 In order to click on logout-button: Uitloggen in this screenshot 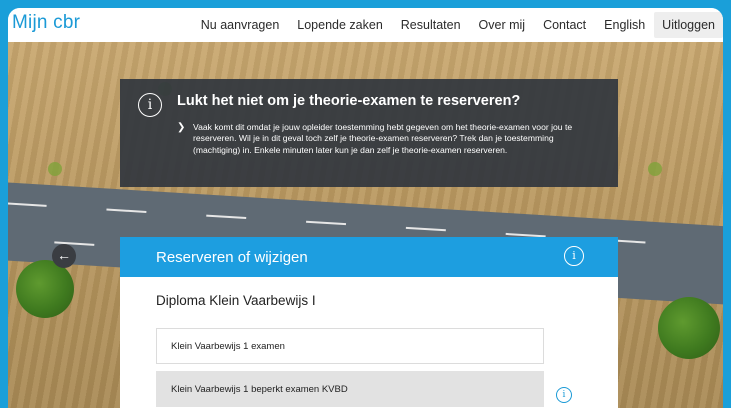, I will do `click(688, 25)`.